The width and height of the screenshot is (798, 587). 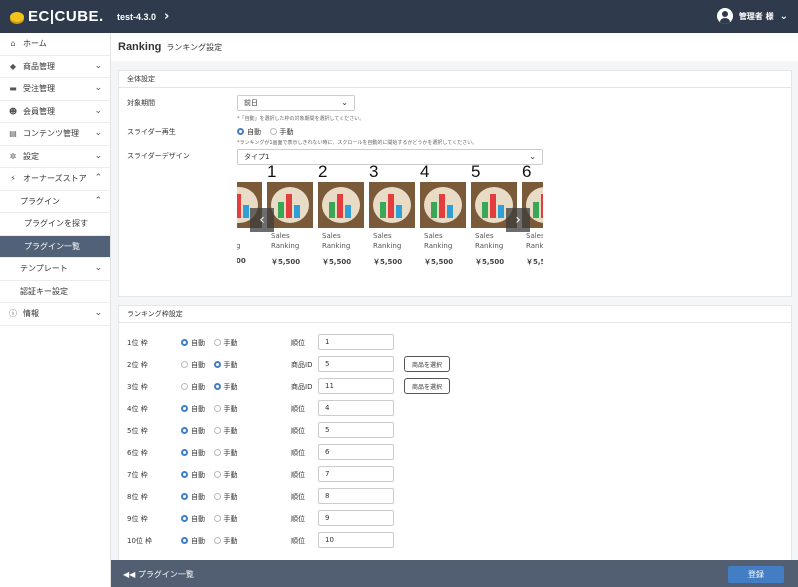 What do you see at coordinates (136, 17) in the screenshot?
I see `shop-name: test-4.3.0` at bounding box center [136, 17].